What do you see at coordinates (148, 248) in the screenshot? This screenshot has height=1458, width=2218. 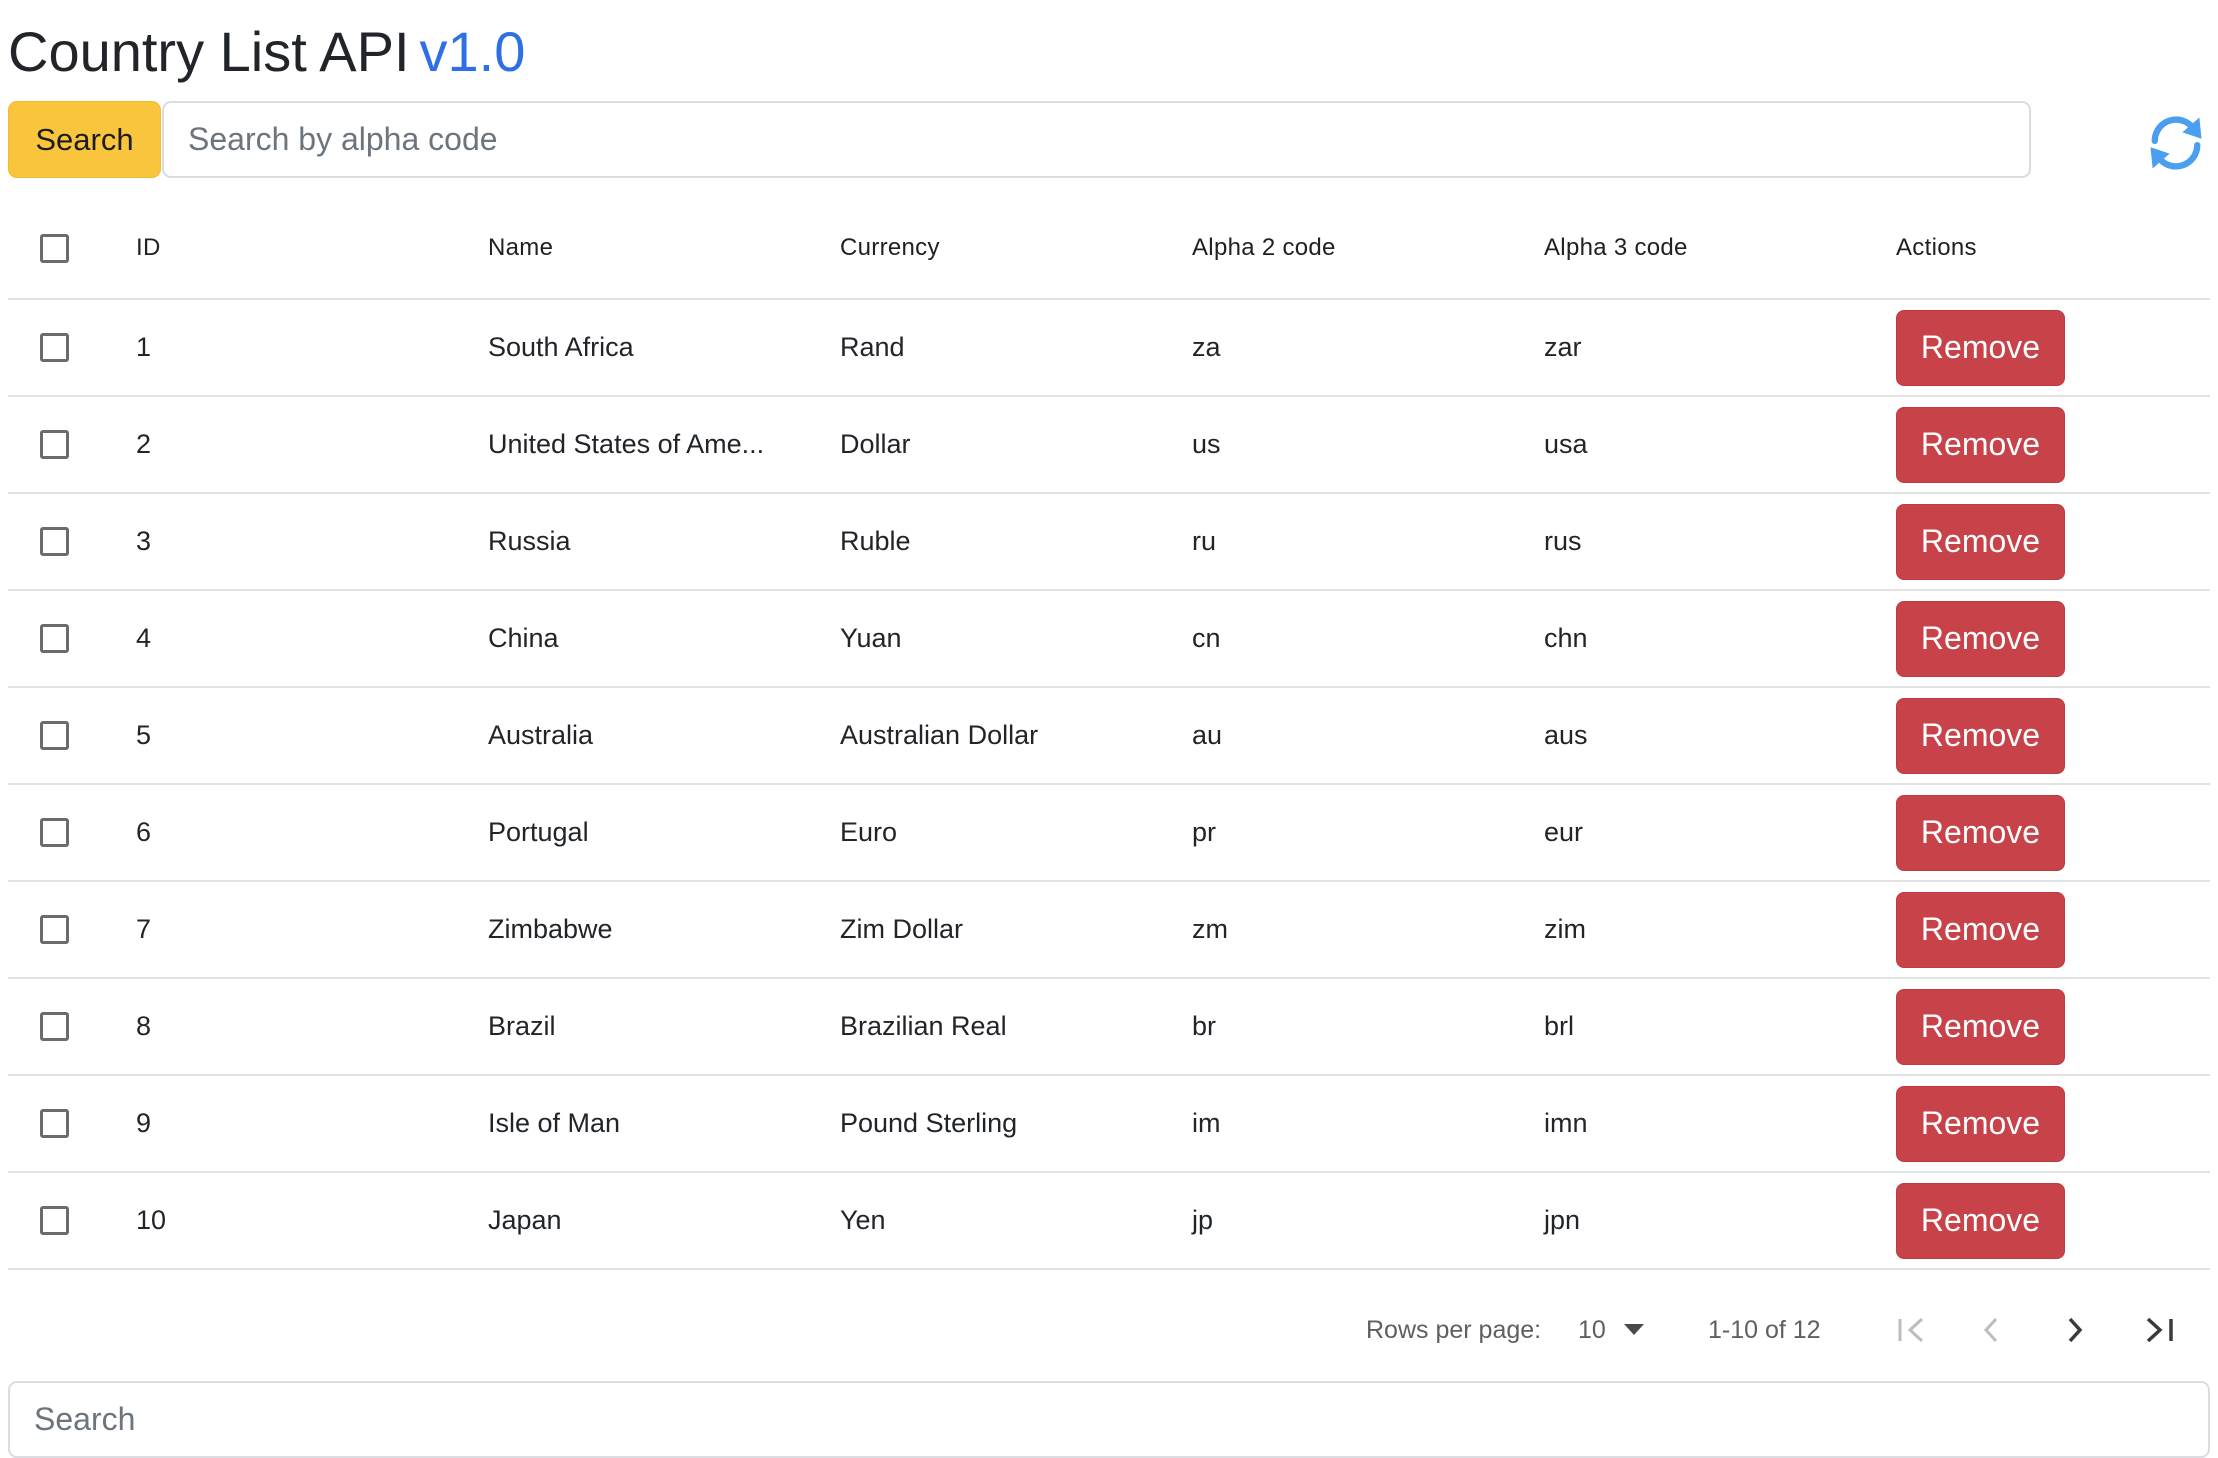 I see `column-header-id: ID` at bounding box center [148, 248].